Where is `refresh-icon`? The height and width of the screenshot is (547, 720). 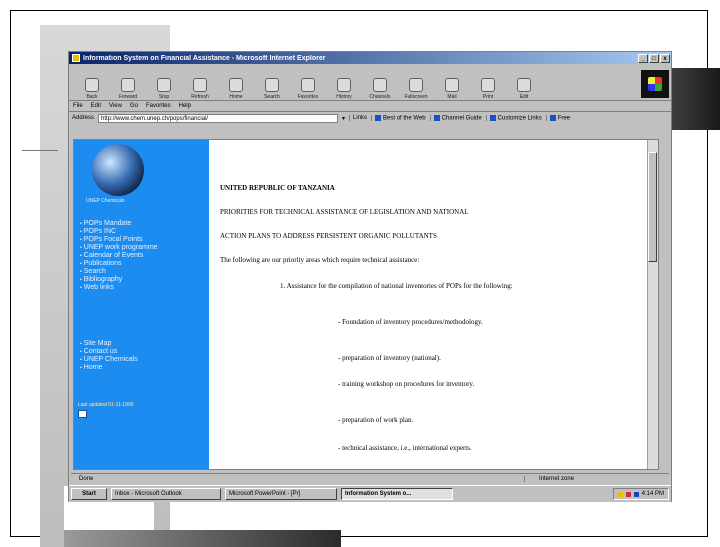
refresh-icon is located at coordinates (200, 85).